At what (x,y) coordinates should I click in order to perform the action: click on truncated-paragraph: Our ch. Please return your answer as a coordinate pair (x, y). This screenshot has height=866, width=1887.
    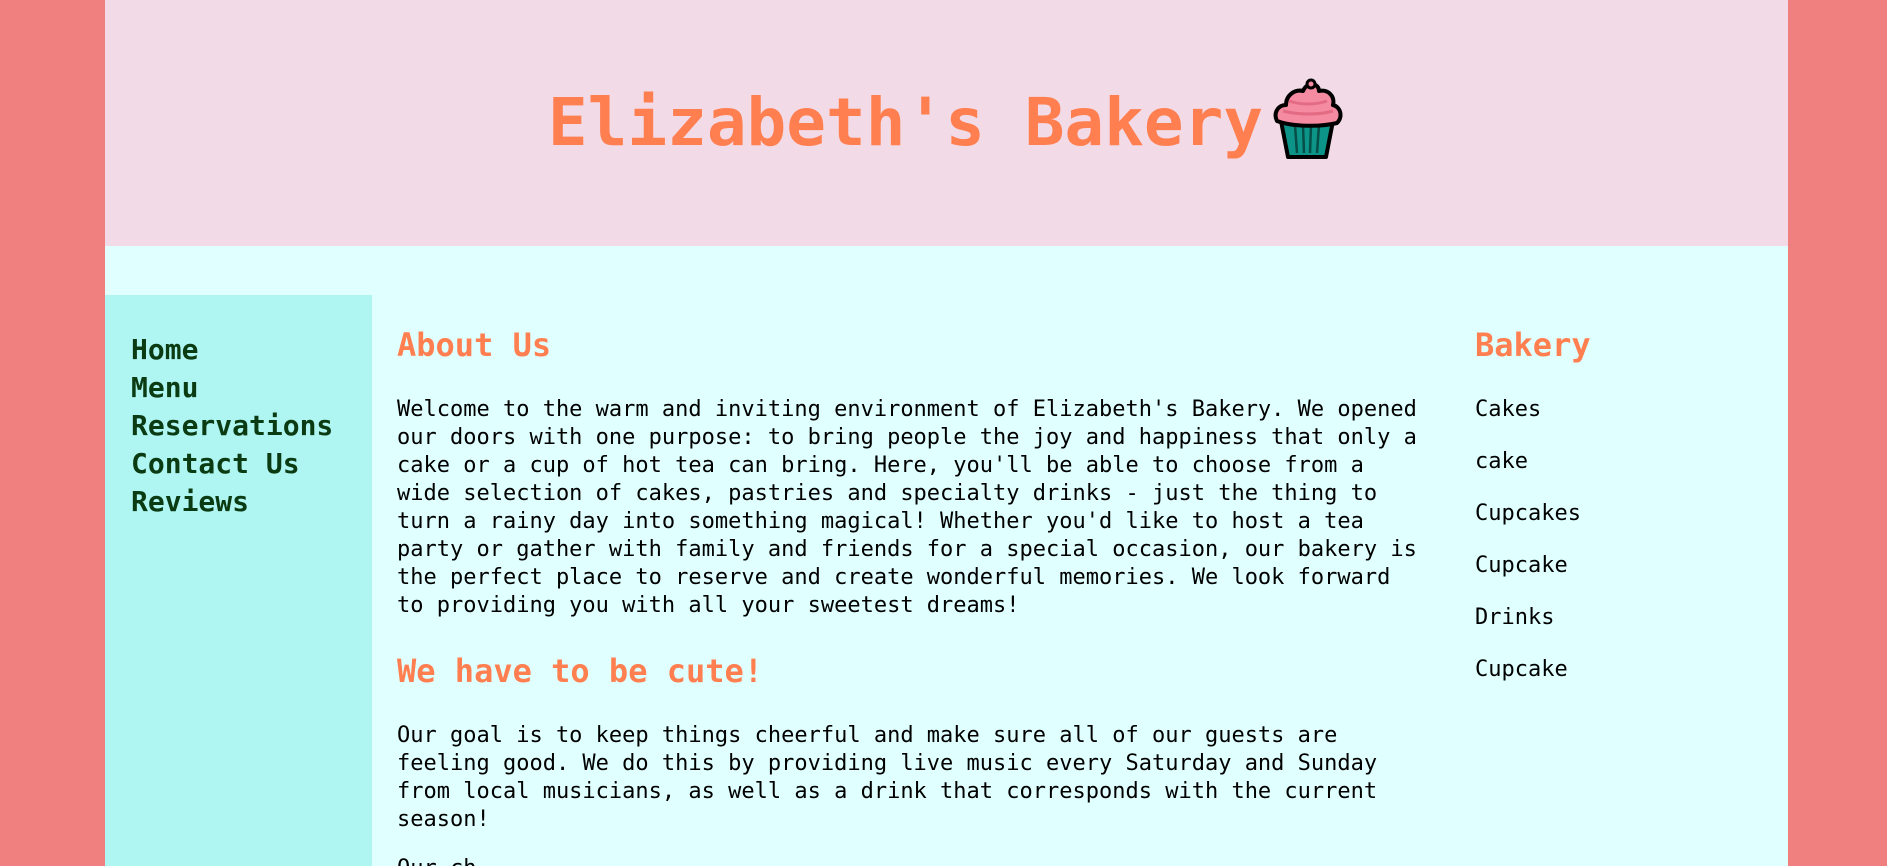
    Looking at the image, I should click on (912, 860).